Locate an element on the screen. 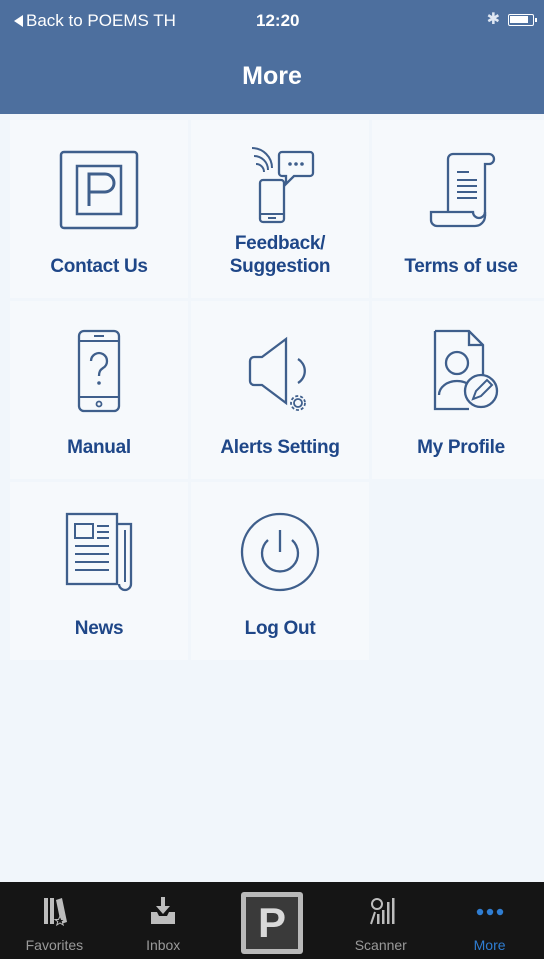  label-line-2: Suggestion is located at coordinates (280, 266).